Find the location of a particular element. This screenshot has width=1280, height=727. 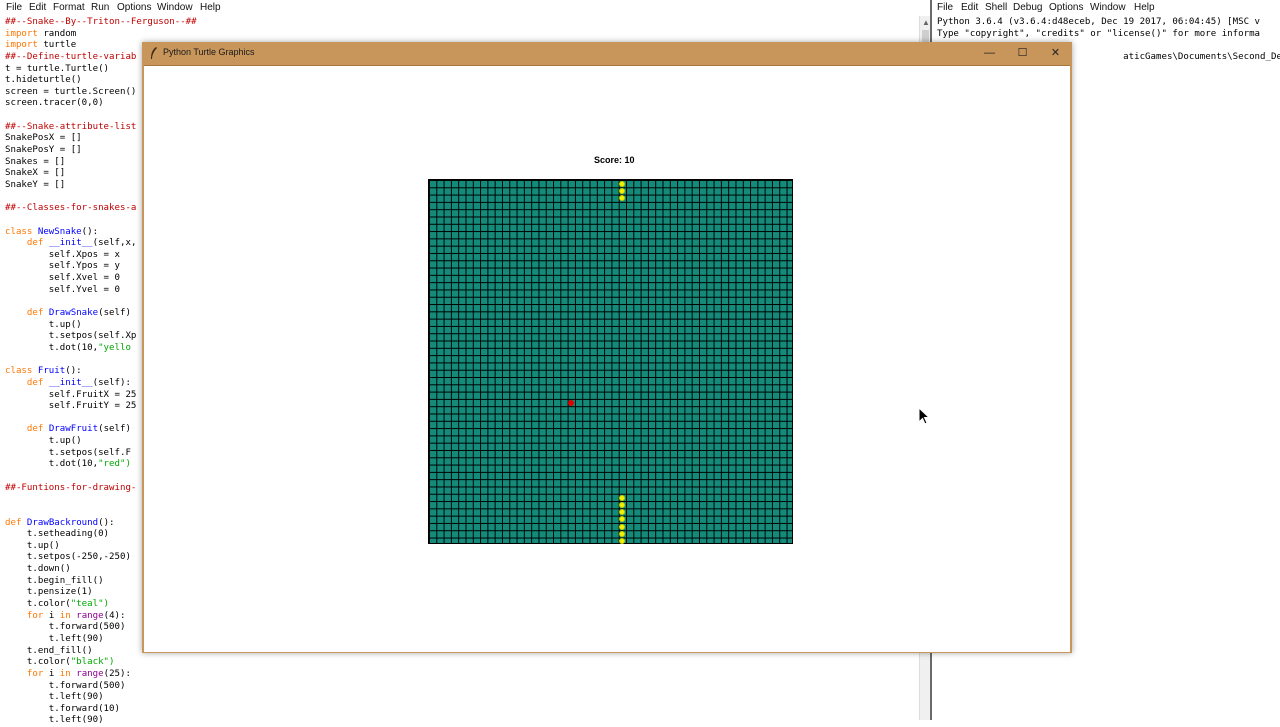

menu-item-debug: Debug is located at coordinates (1027, 7).